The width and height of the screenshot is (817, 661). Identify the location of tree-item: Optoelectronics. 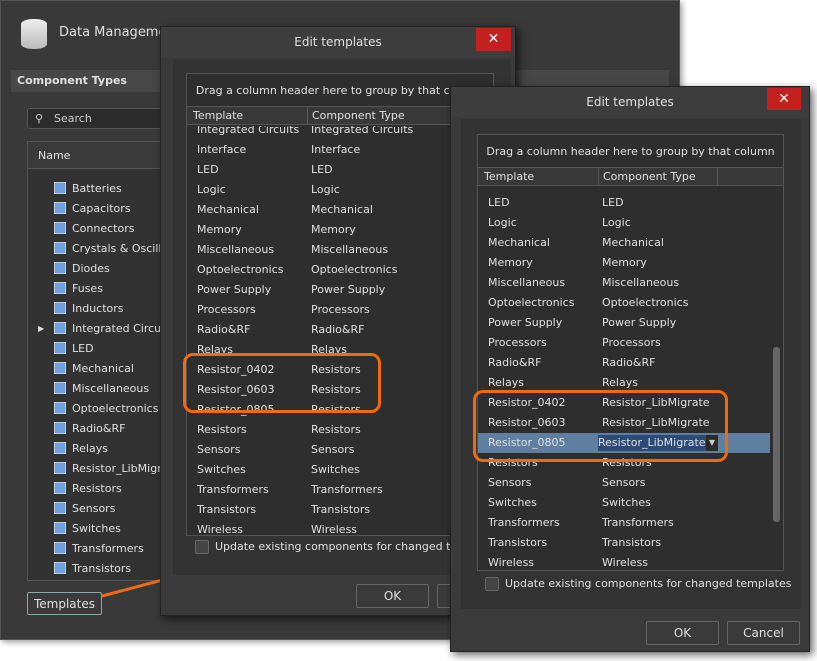
(106, 409).